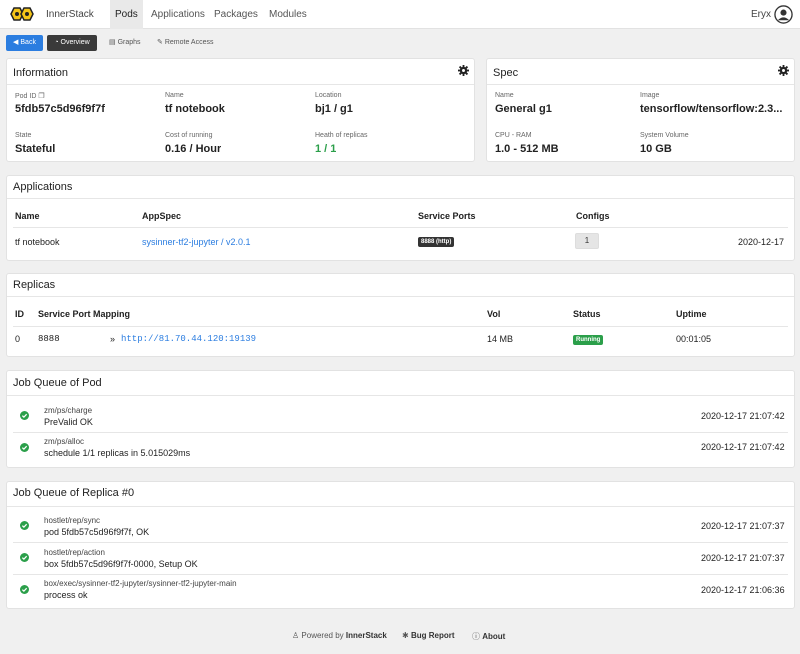 The height and width of the screenshot is (654, 800). I want to click on job-message: pod 5fdb57c5d96f9f7f, OK, so click(97, 532).